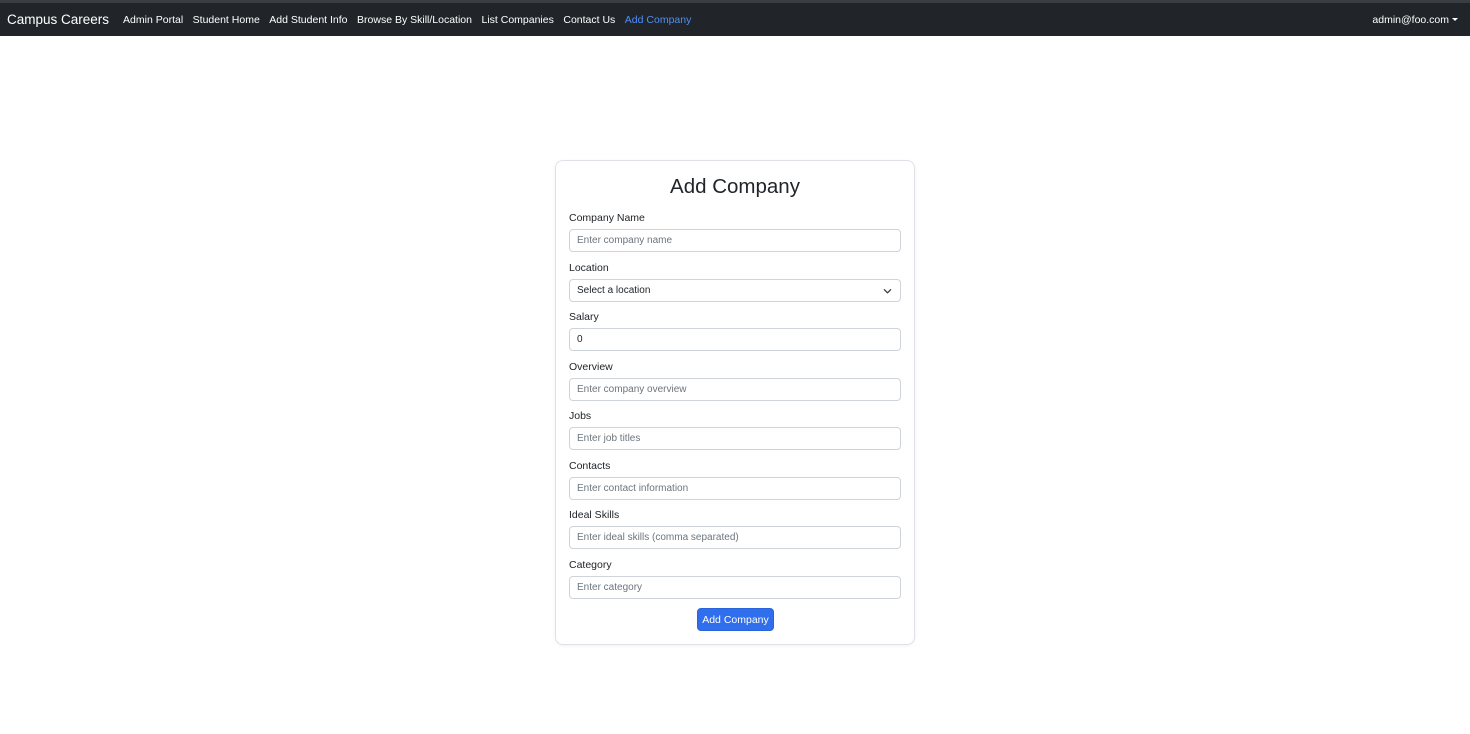 This screenshot has height=734, width=1470. I want to click on nav-link-list-companies: List Companies, so click(517, 20).